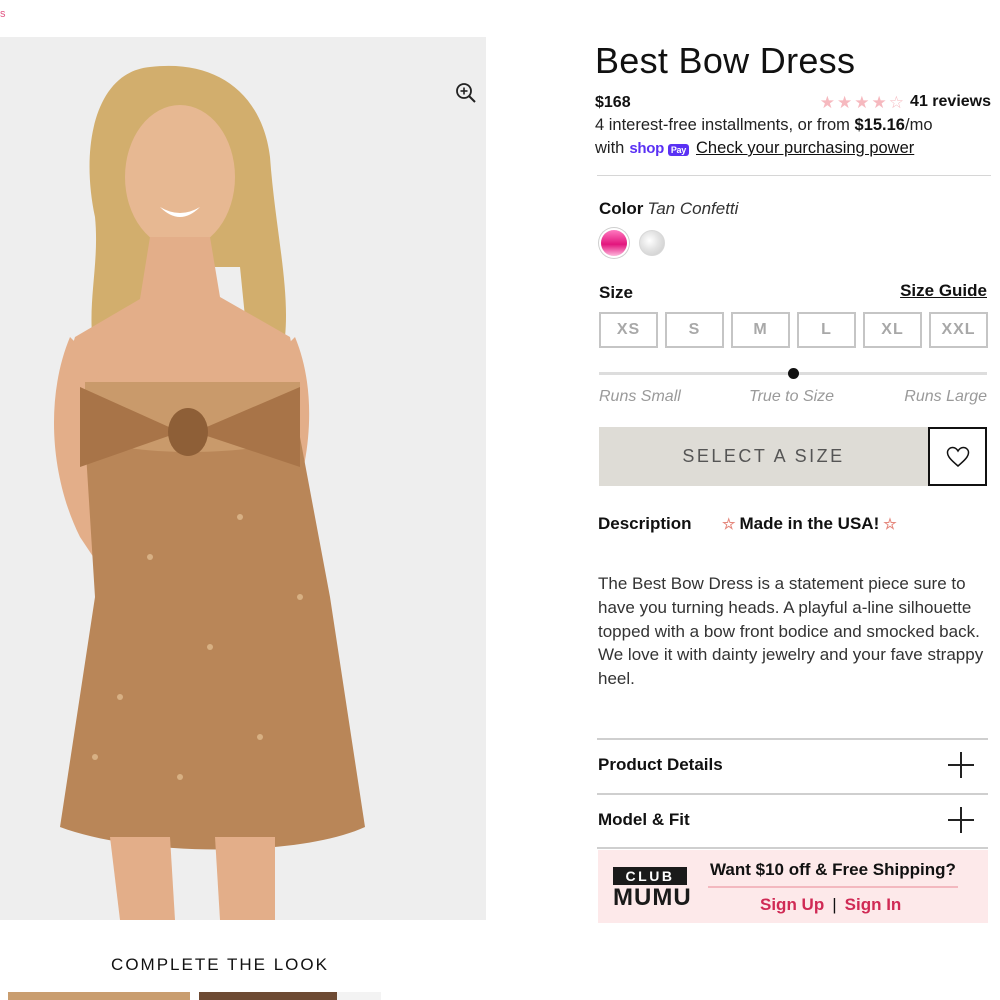 This screenshot has width=1000, height=1000. What do you see at coordinates (621, 208) in the screenshot?
I see `color-label-text: Color` at bounding box center [621, 208].